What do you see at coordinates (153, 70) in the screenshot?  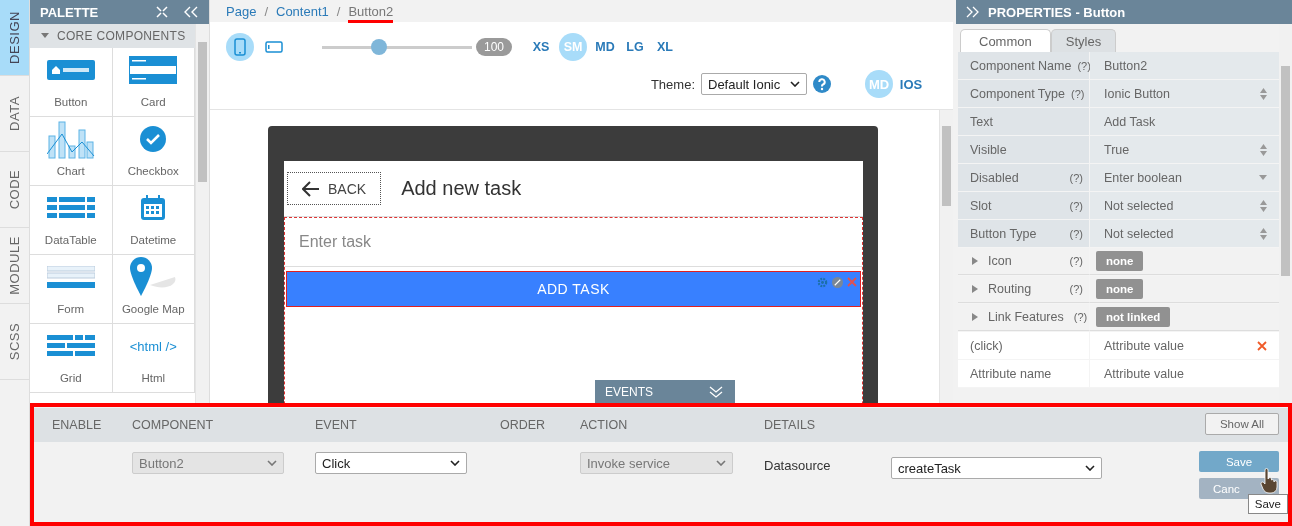 I see `card-icon` at bounding box center [153, 70].